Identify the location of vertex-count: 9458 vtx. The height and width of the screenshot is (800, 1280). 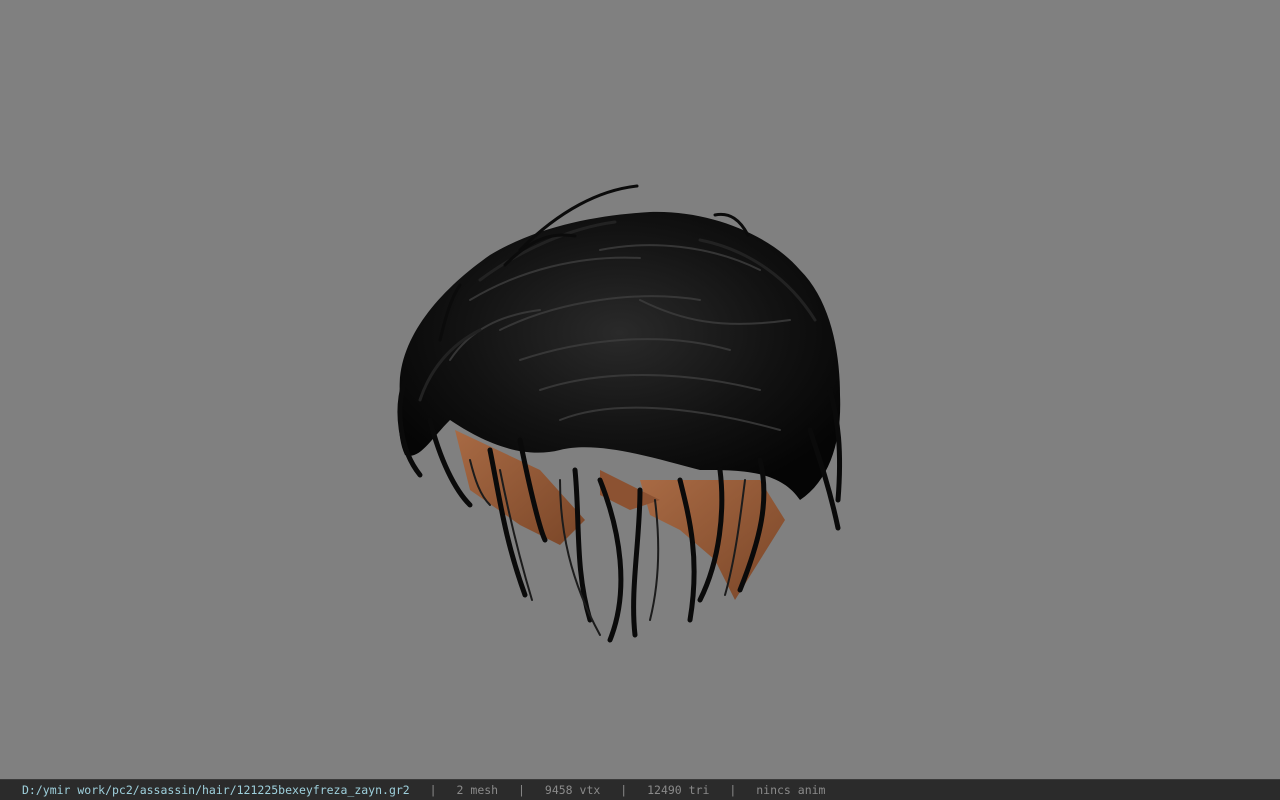
(572, 790).